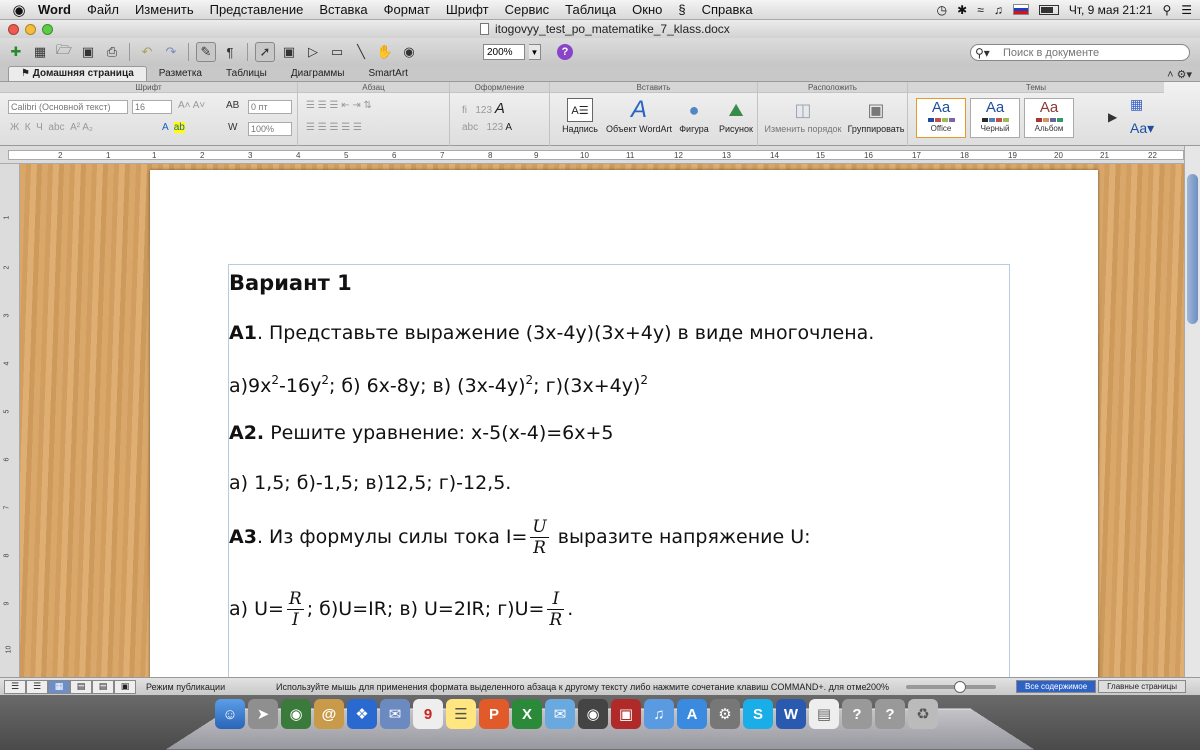 The image size is (1200, 750). What do you see at coordinates (725, 714) in the screenshot?
I see `system-preferences-icon: ⚙` at bounding box center [725, 714].